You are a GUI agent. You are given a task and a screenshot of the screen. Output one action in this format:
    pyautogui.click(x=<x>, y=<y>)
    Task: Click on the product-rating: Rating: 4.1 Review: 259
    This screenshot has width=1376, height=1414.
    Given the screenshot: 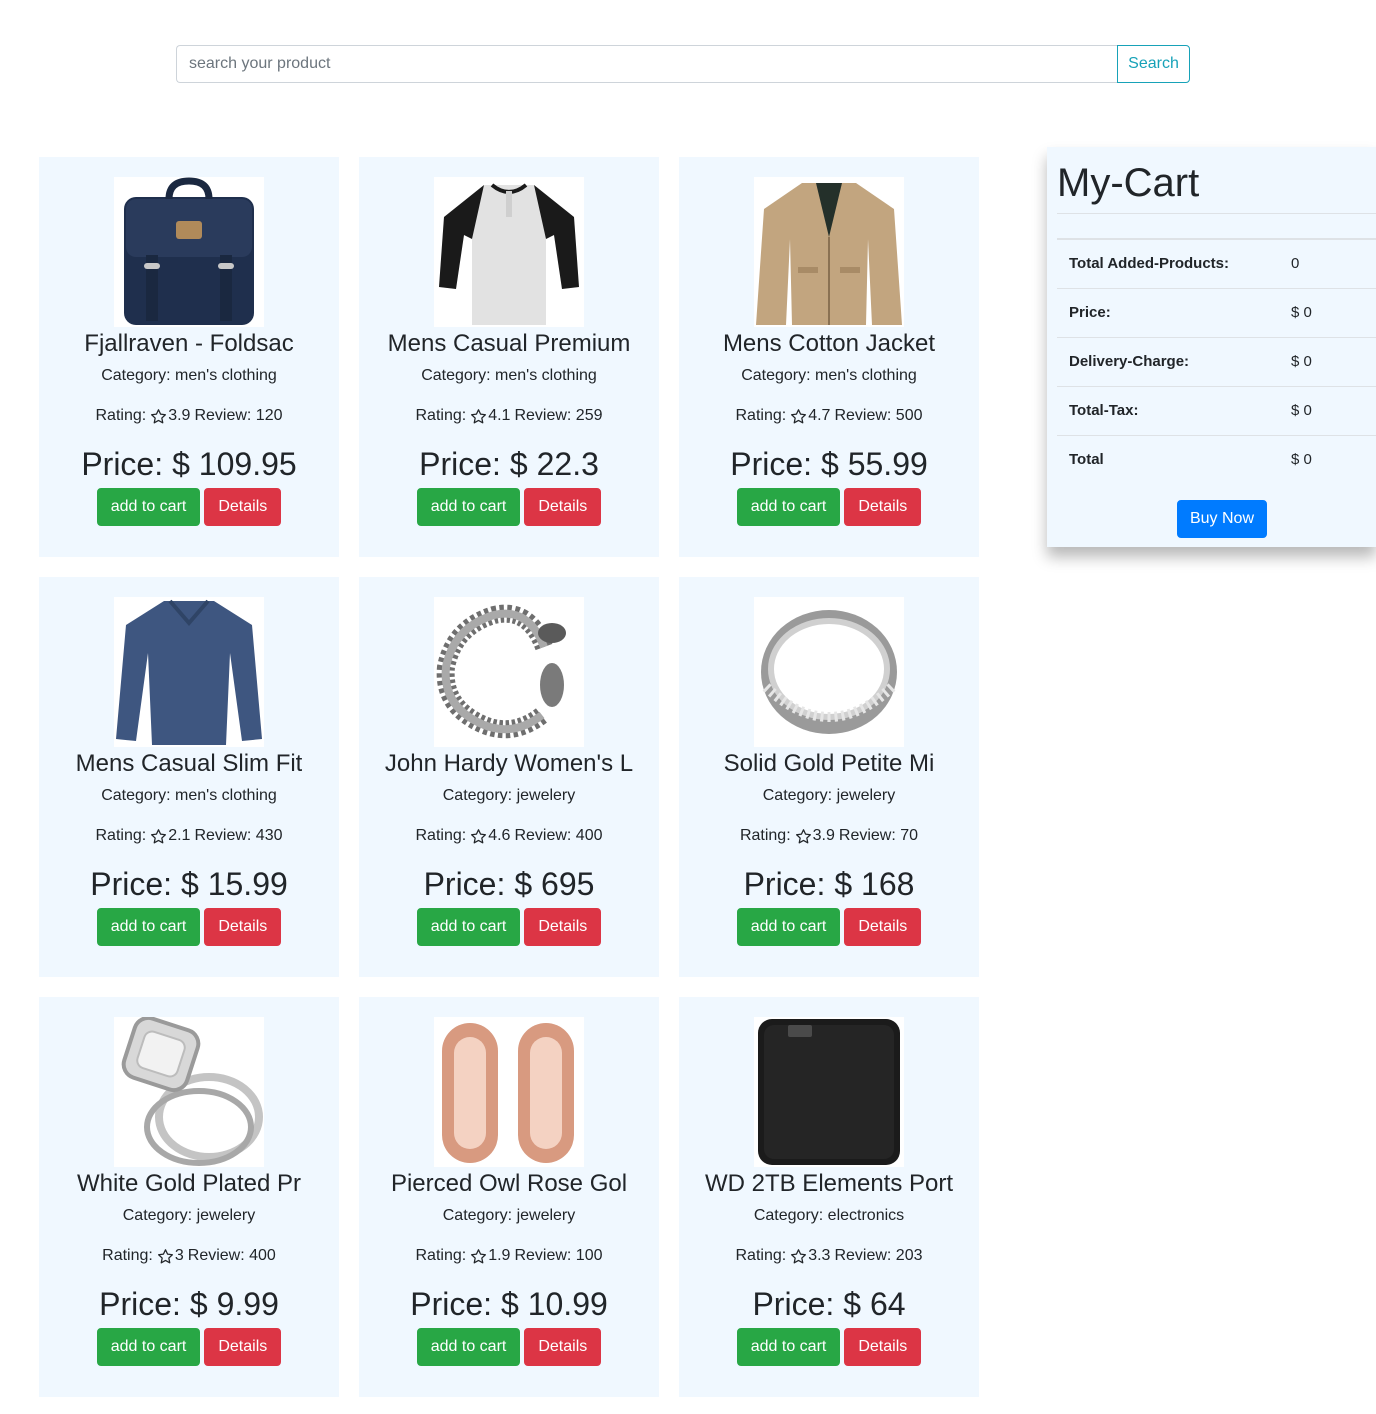 What is the action you would take?
    pyautogui.click(x=509, y=415)
    